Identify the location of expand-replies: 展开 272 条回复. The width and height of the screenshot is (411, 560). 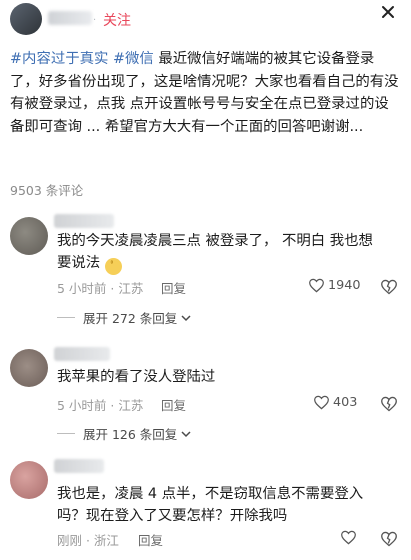
(124, 317).